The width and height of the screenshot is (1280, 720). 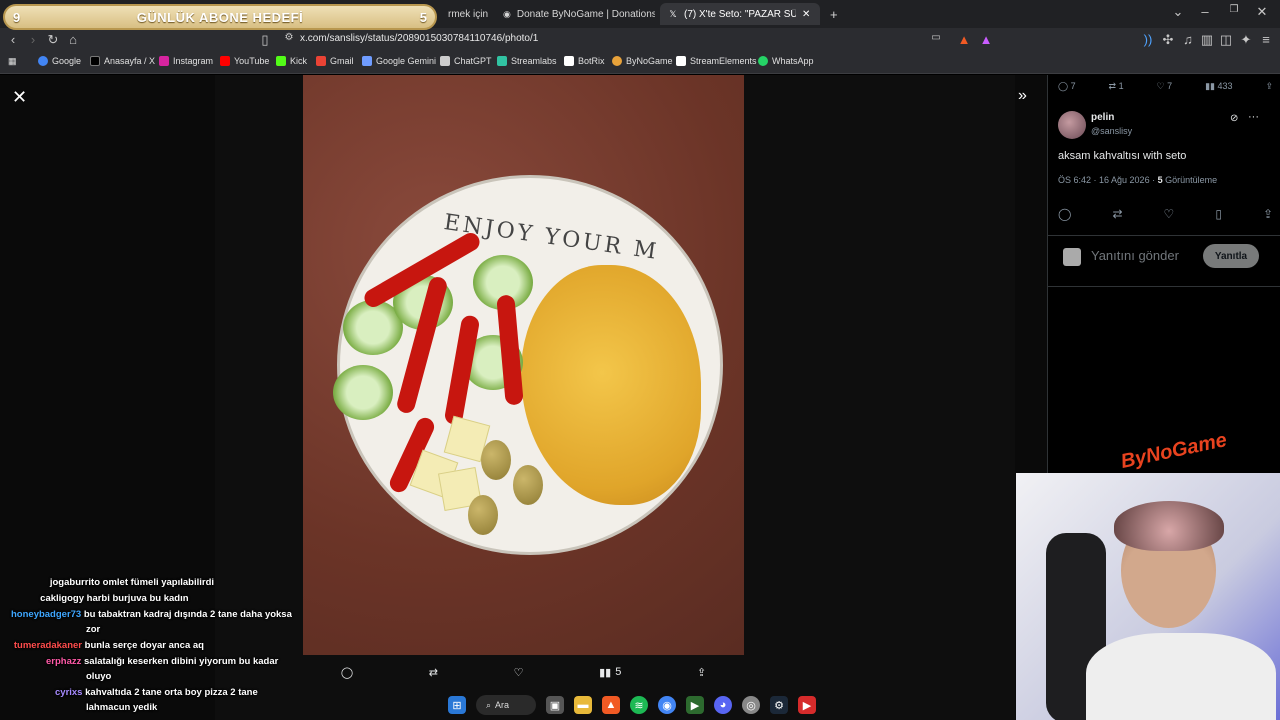 What do you see at coordinates (342, 61) in the screenshot?
I see `bookmark-label: Gmail` at bounding box center [342, 61].